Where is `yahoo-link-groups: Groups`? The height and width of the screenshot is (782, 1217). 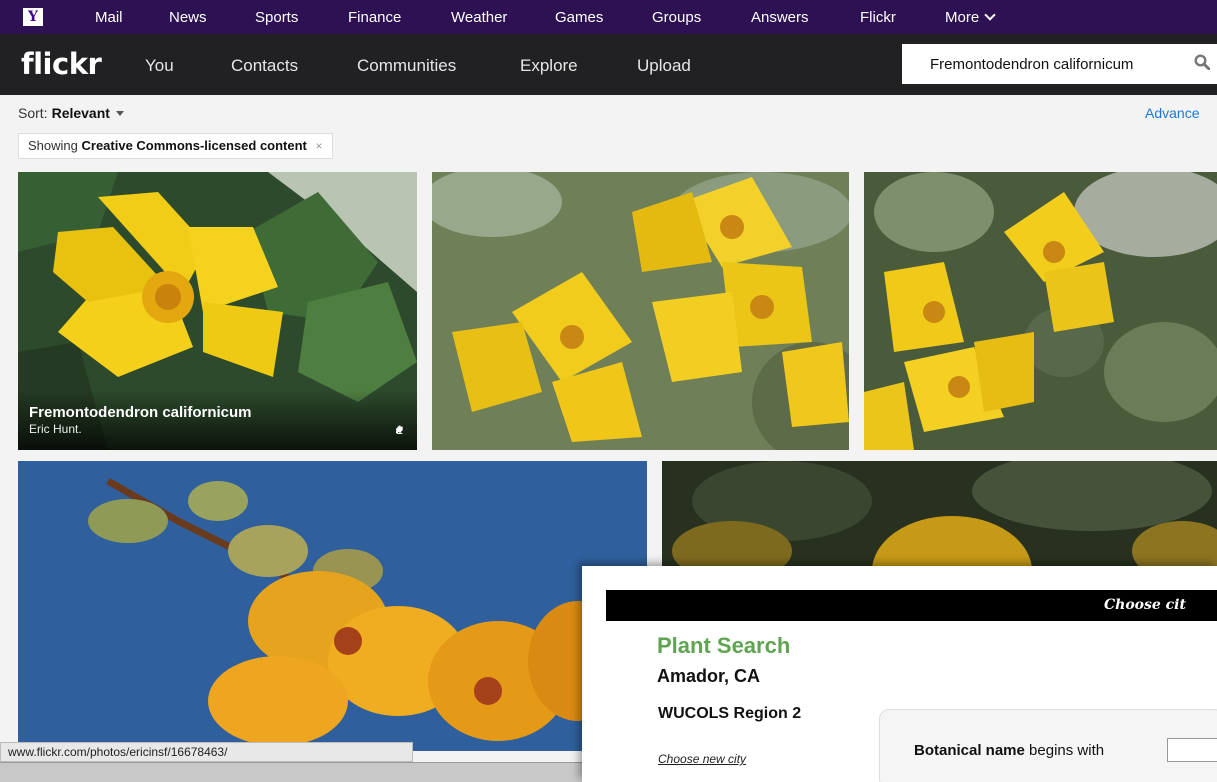
yahoo-link-groups: Groups is located at coordinates (676, 17).